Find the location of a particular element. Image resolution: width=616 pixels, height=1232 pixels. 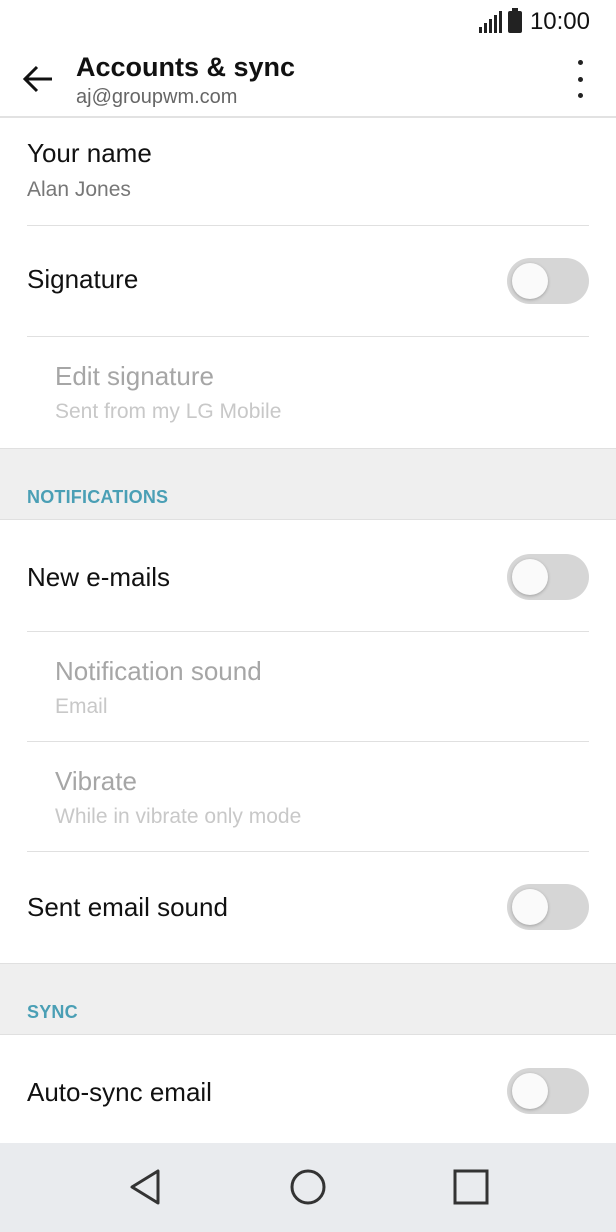

signature-label: Signature is located at coordinates (83, 279).